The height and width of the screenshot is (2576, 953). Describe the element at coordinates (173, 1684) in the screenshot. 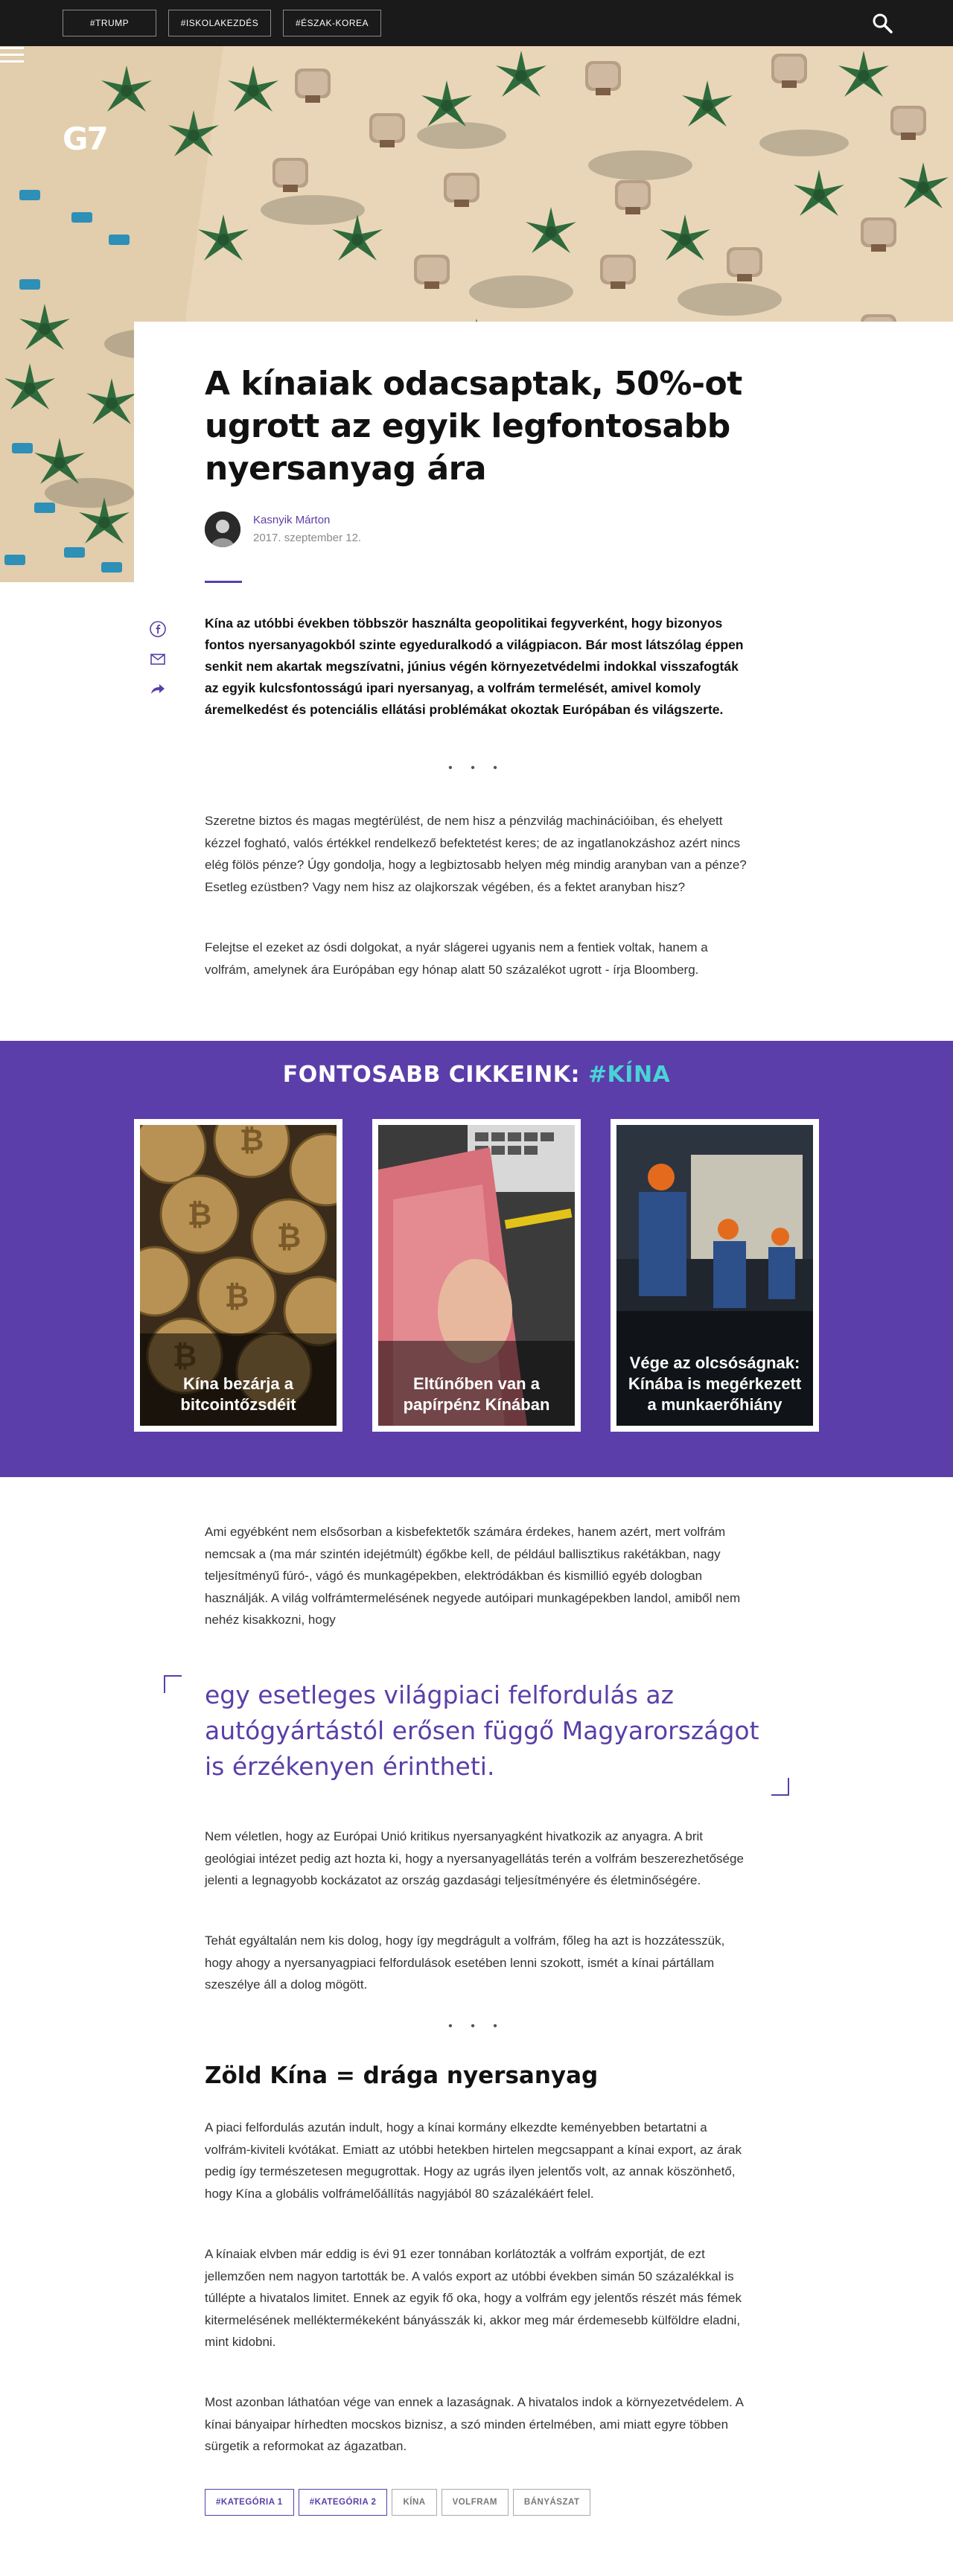

I see `quote-corner-top-left` at that location.